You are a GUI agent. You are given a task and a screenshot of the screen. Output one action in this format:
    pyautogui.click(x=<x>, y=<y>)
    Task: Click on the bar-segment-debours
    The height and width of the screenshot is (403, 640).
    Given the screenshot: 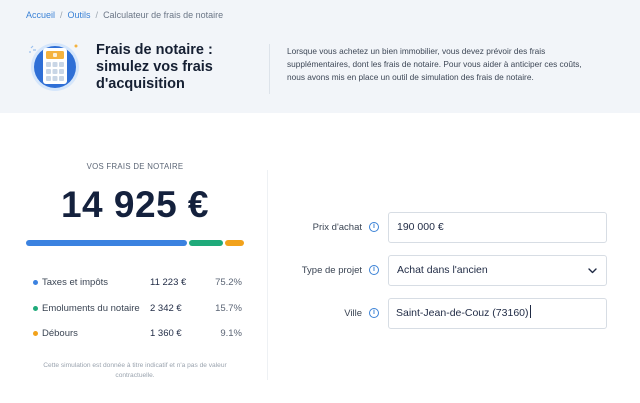 What is the action you would take?
    pyautogui.click(x=234, y=243)
    